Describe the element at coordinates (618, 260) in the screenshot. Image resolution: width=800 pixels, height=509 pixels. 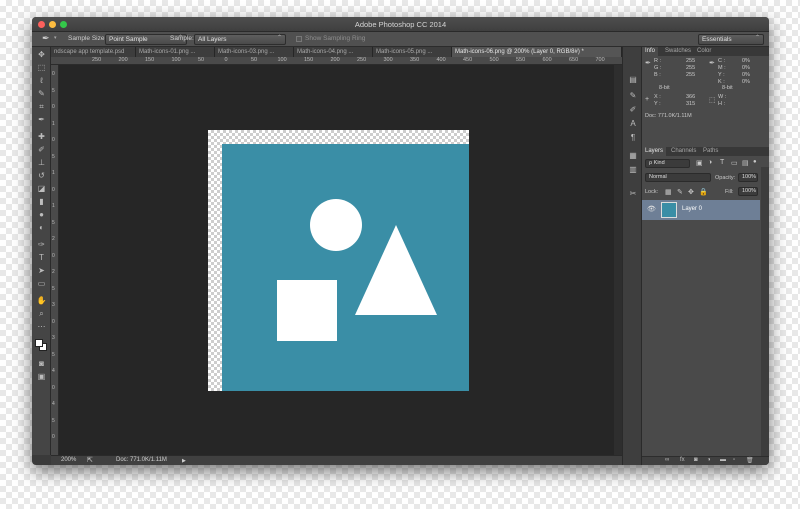
I see `vertical-scrollbar` at that location.